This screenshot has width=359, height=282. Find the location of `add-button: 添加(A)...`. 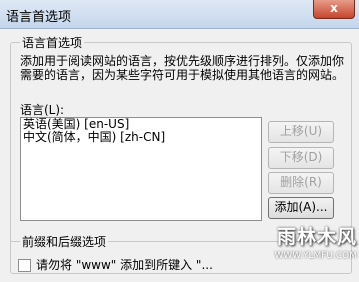

add-button: 添加(A)... is located at coordinates (301, 208).